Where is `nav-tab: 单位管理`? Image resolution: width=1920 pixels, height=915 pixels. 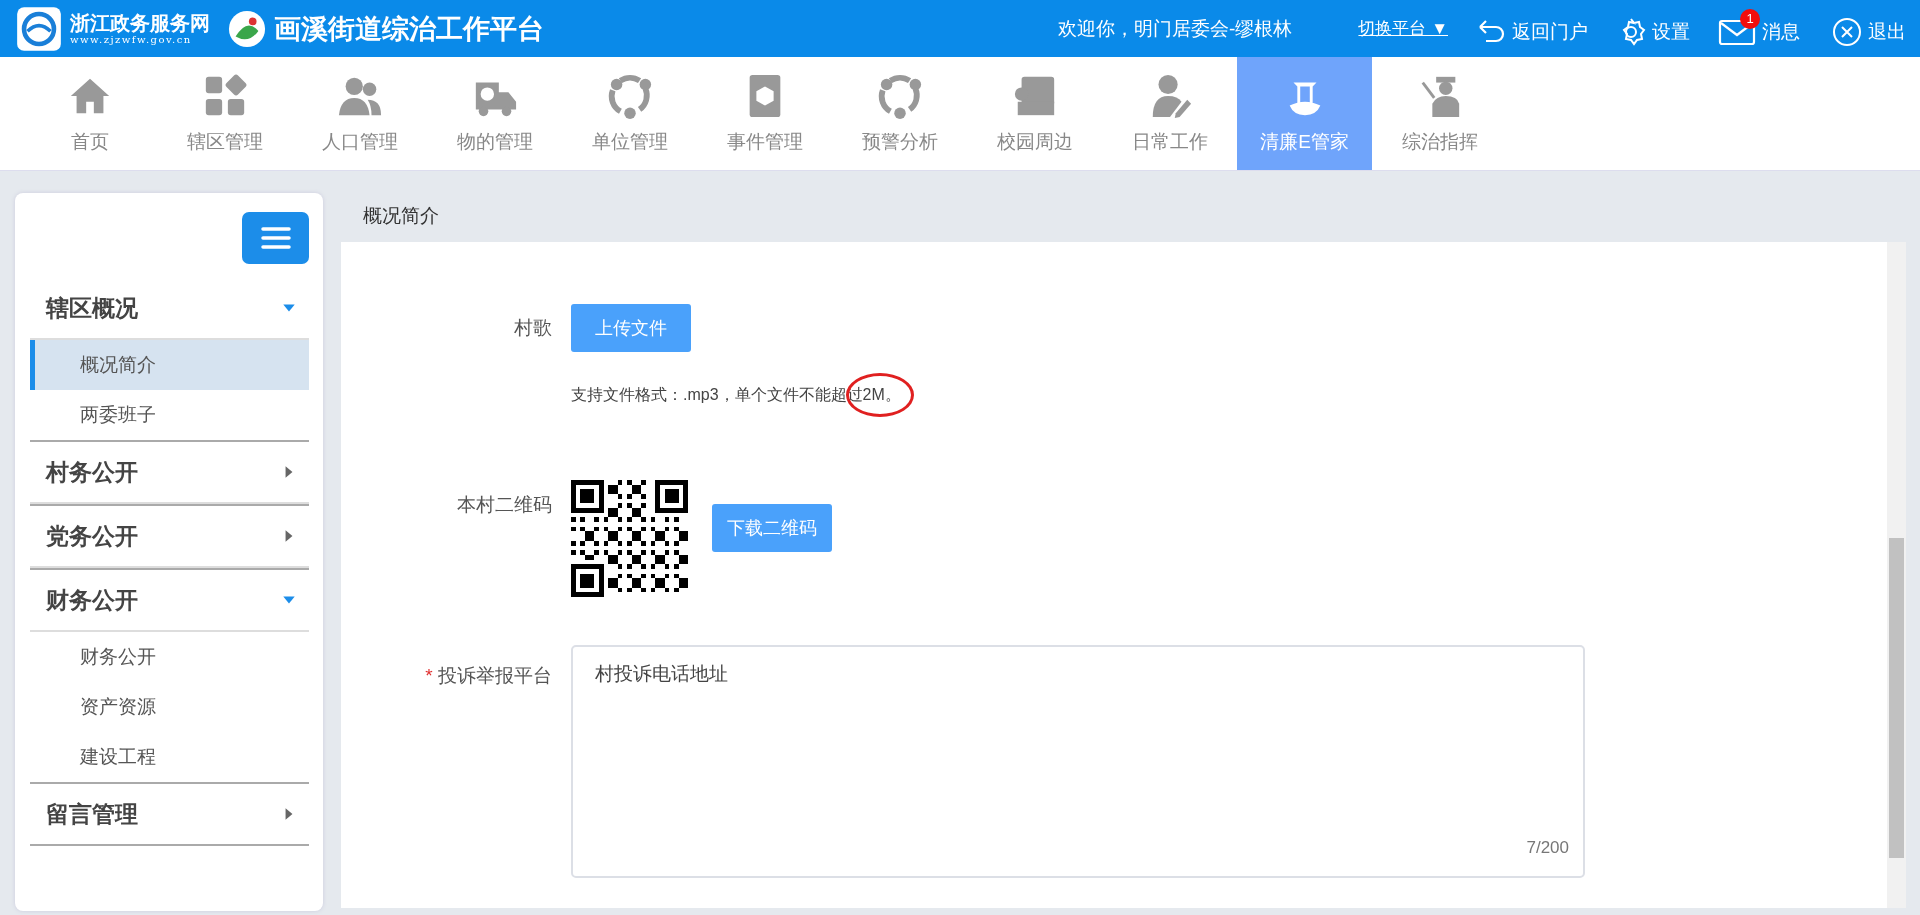 nav-tab: 单位管理 is located at coordinates (629, 113).